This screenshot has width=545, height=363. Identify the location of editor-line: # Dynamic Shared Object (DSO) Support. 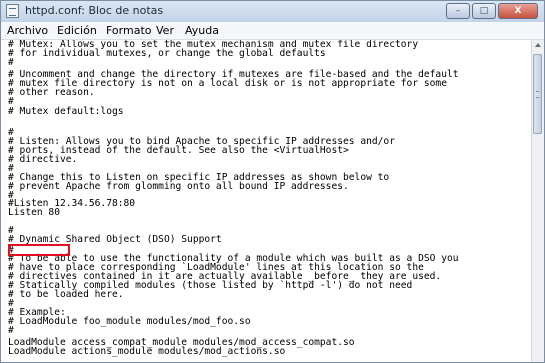
(115, 239).